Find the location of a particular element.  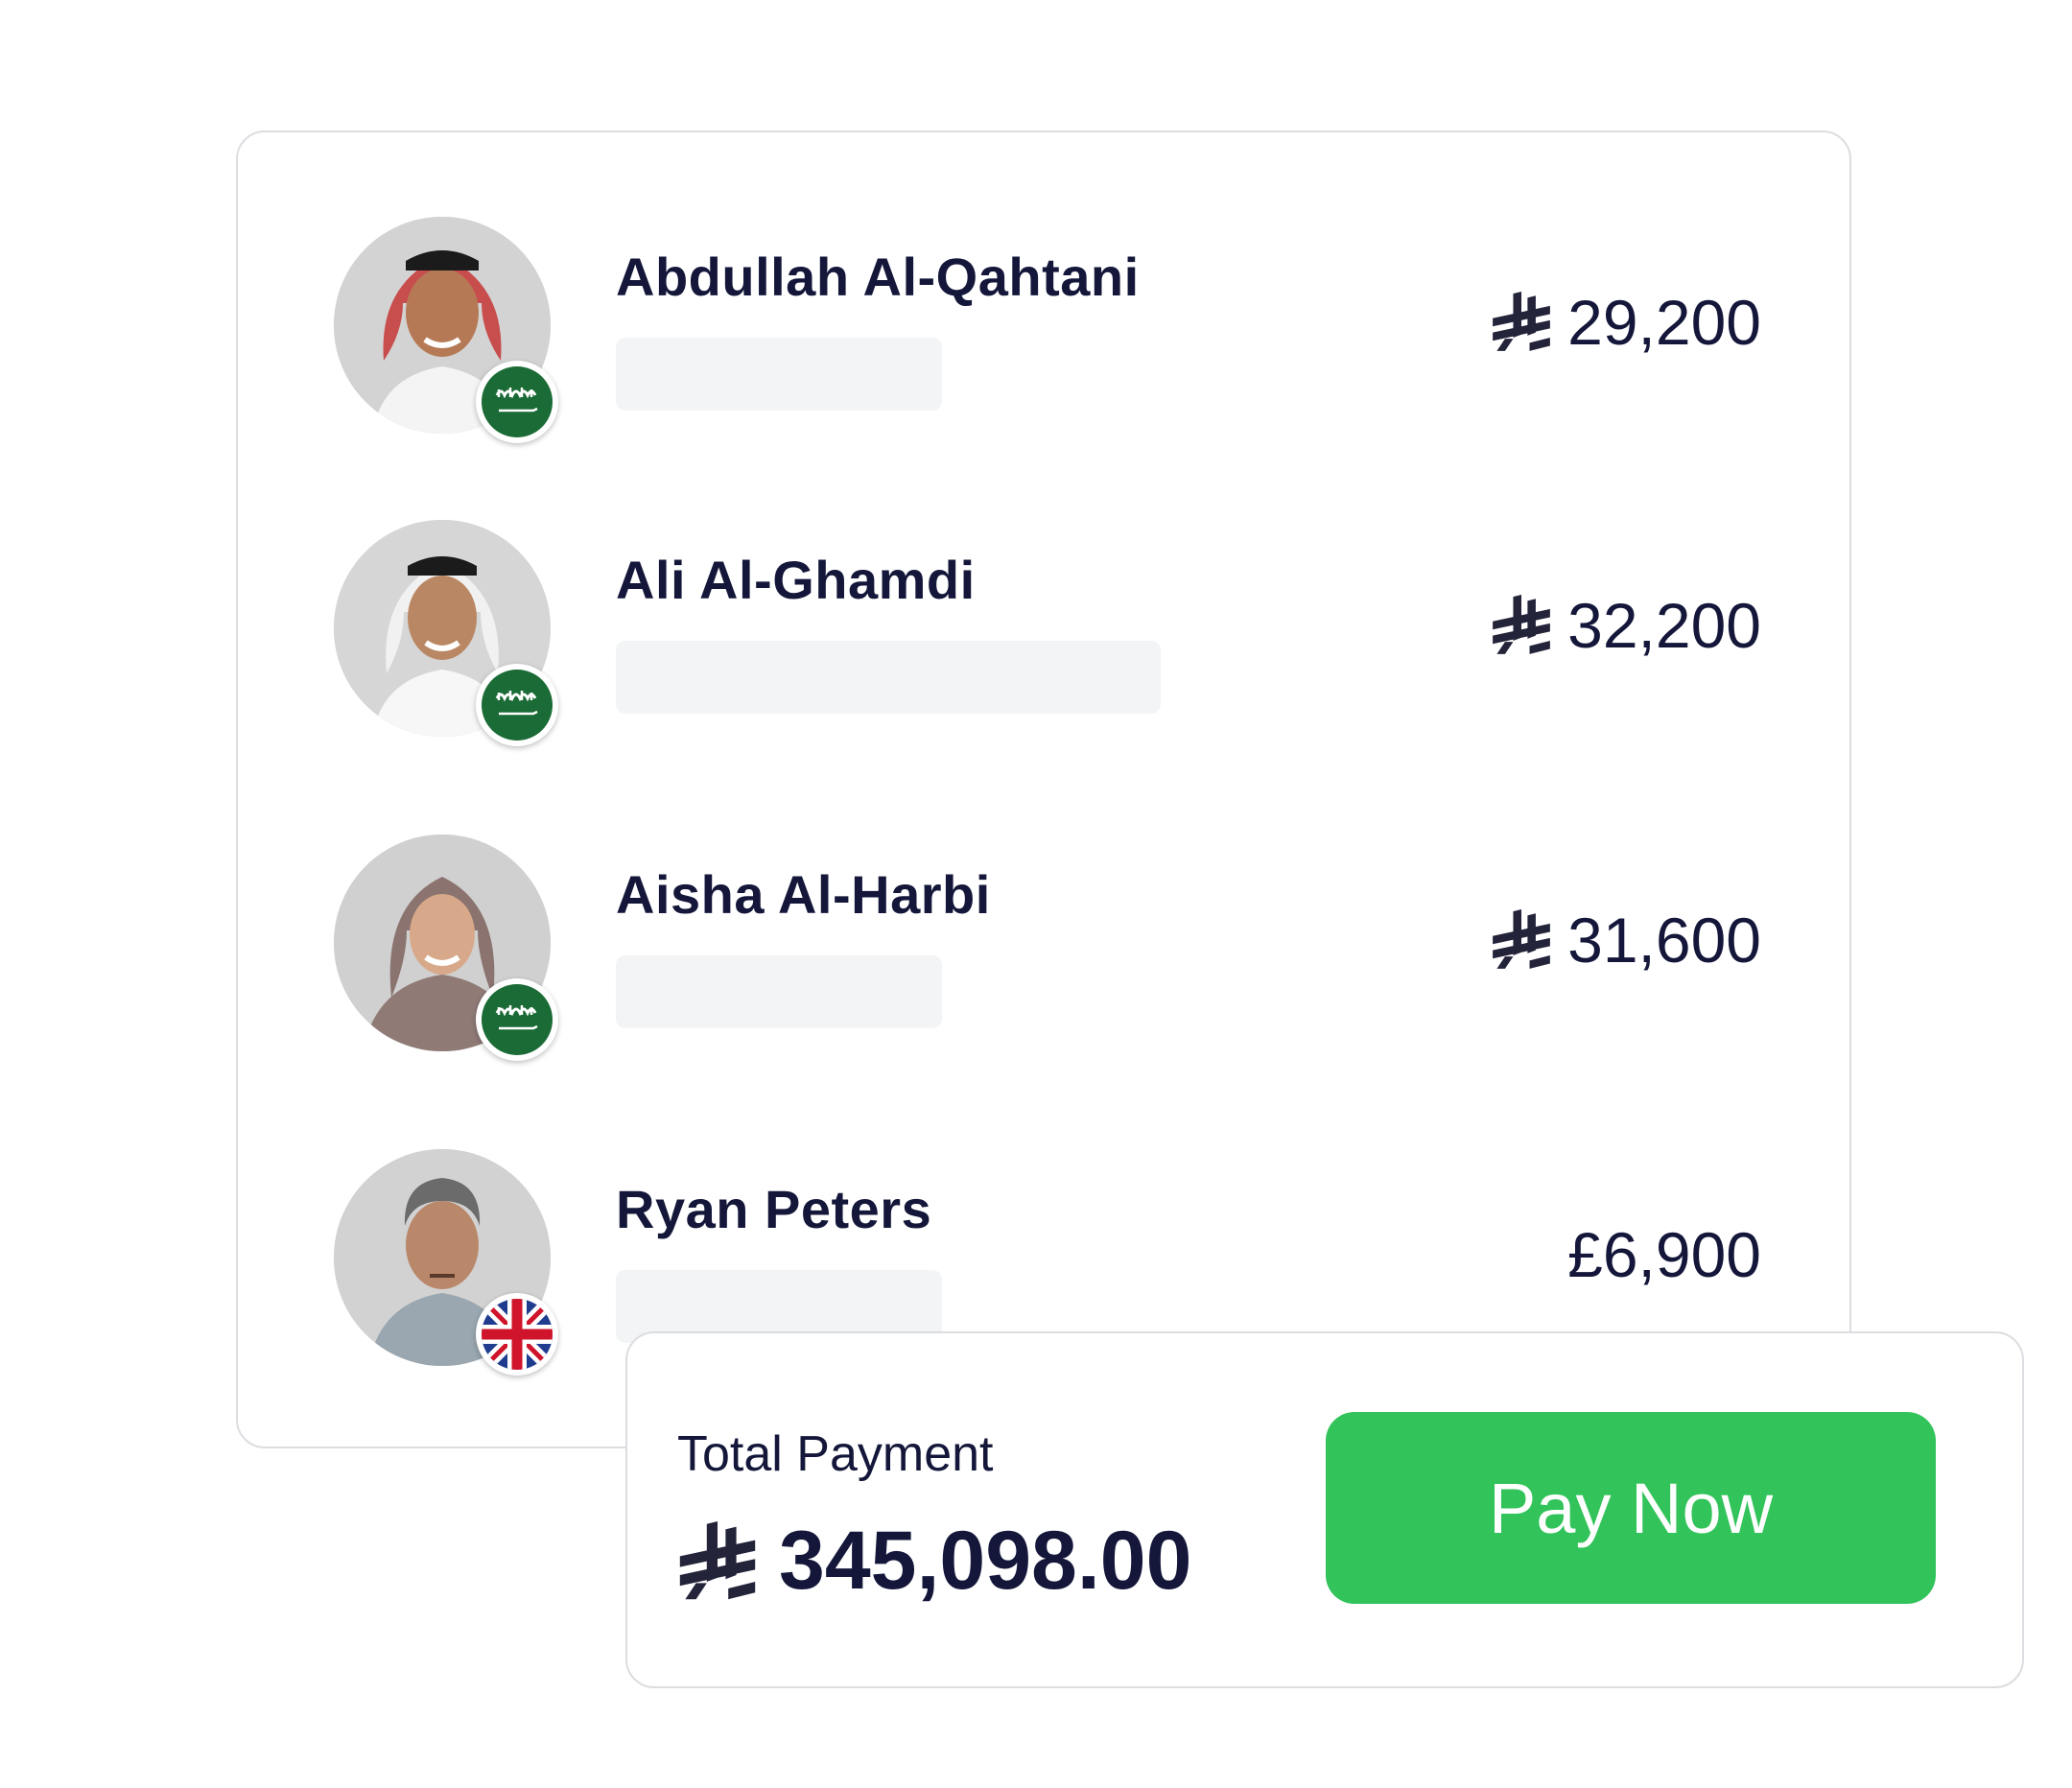

payee-name: Ali Al-Ghamdi is located at coordinates (796, 580).